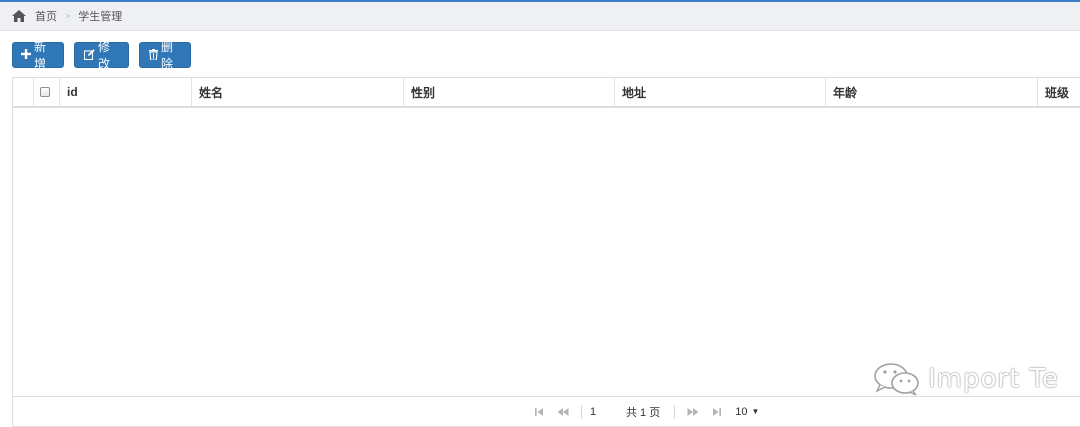 The height and width of the screenshot is (427, 1080). I want to click on breadcrumb-current: 学生管理, so click(100, 17).